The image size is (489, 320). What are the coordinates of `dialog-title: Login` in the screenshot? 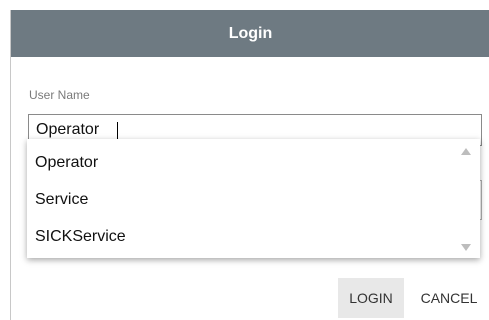 It's located at (250, 33).